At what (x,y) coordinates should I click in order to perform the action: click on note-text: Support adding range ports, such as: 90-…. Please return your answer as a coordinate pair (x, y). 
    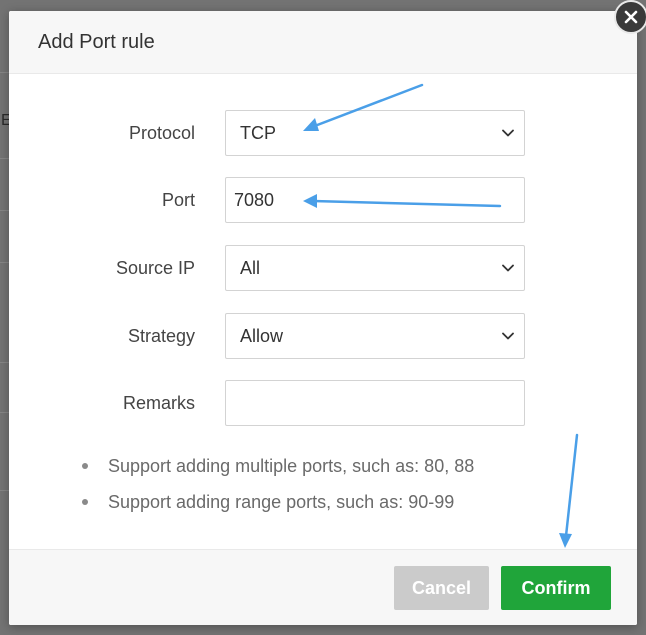
    Looking at the image, I should click on (281, 502).